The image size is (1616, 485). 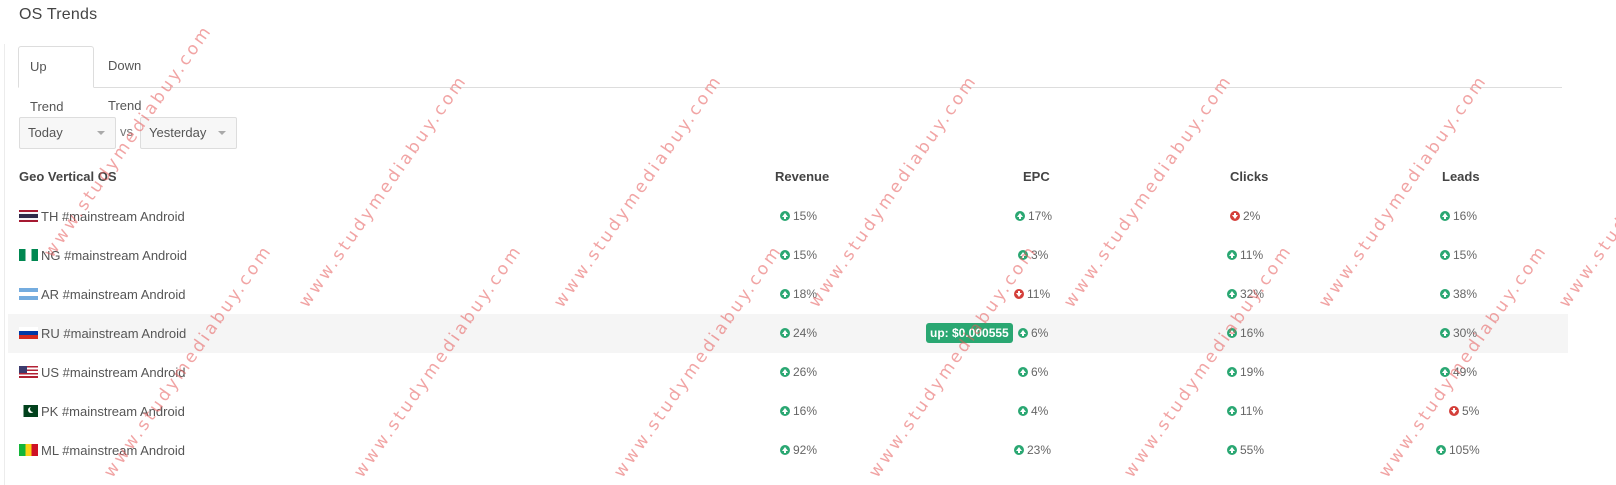 What do you see at coordinates (1245, 333) in the screenshot?
I see `cell-clicks: 16%` at bounding box center [1245, 333].